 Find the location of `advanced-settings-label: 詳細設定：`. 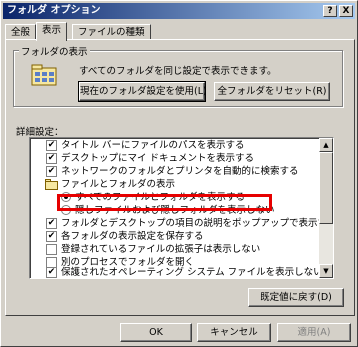

advanced-settings-label: 詳細設定： is located at coordinates (40, 132).